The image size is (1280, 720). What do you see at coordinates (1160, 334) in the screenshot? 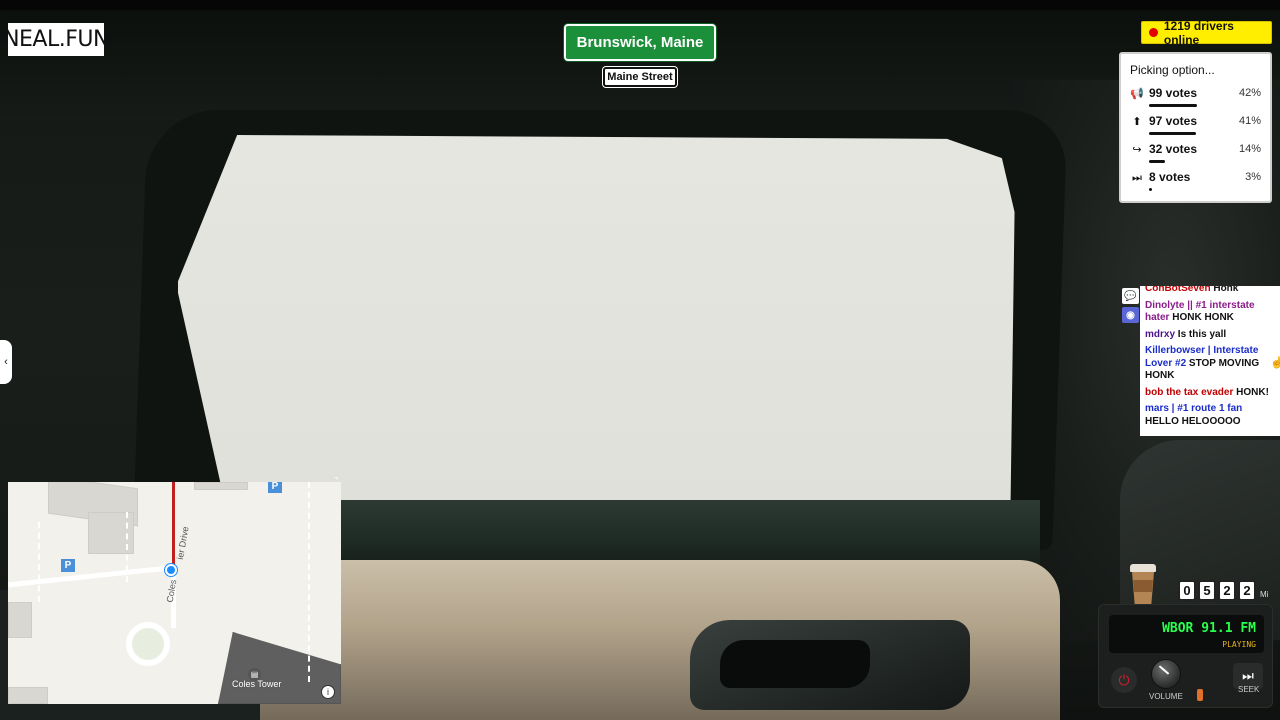
I see `chat-username: mdrxy` at bounding box center [1160, 334].